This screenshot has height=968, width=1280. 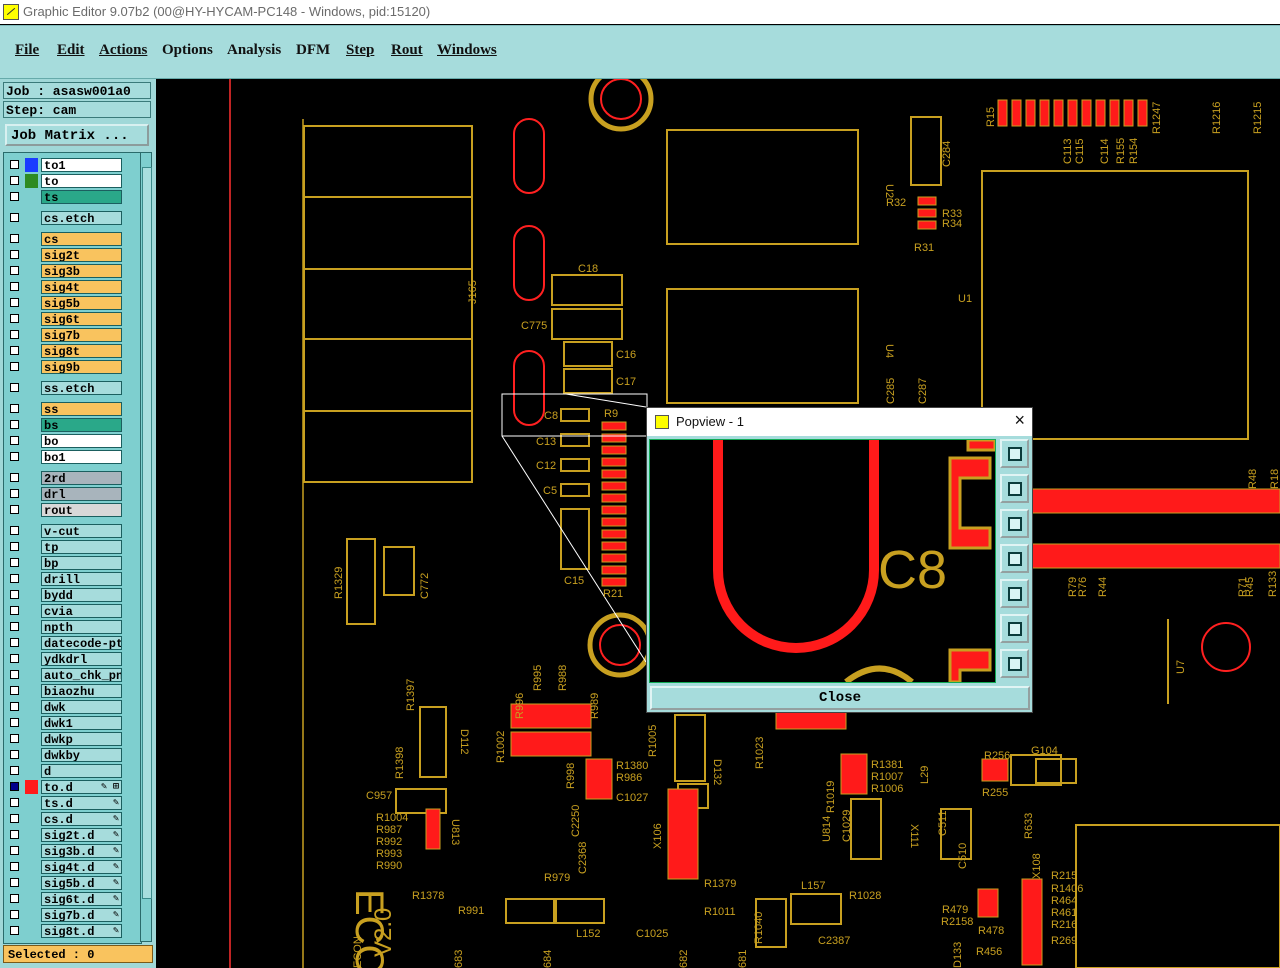 What do you see at coordinates (81, 755) in the screenshot?
I see `layer-name: dwkby` at bounding box center [81, 755].